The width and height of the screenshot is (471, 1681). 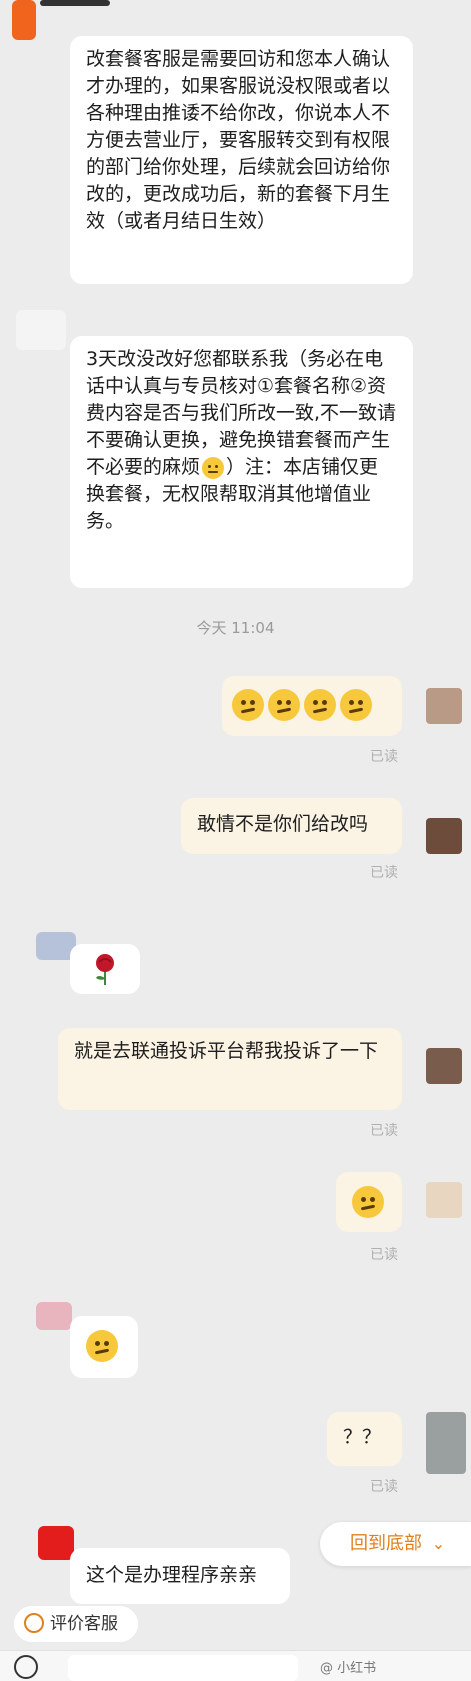 I want to click on message-input, so click(x=183, y=1668).